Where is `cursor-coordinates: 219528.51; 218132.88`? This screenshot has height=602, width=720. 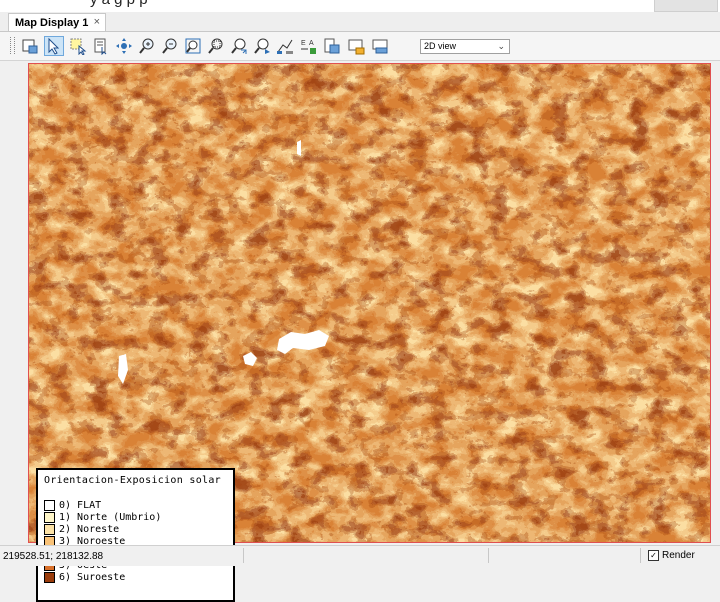
cursor-coordinates: 219528.51; 218132.88 is located at coordinates (53, 556).